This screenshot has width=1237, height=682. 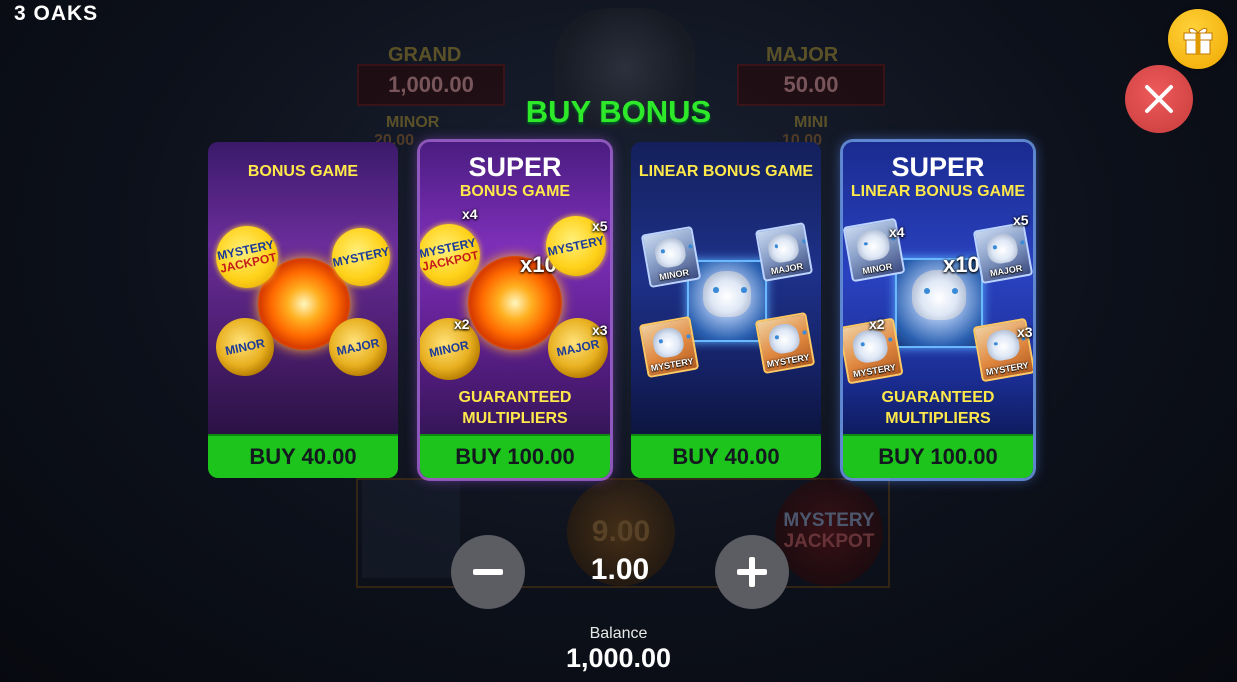 What do you see at coordinates (618, 633) in the screenshot?
I see `balance-label: Balance` at bounding box center [618, 633].